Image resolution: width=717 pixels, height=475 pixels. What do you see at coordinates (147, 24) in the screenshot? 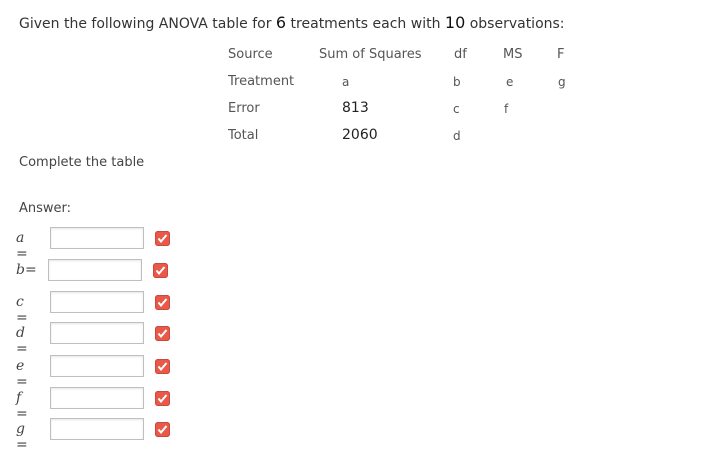
I see `intro-before: Given the following ANOVA table for` at bounding box center [147, 24].